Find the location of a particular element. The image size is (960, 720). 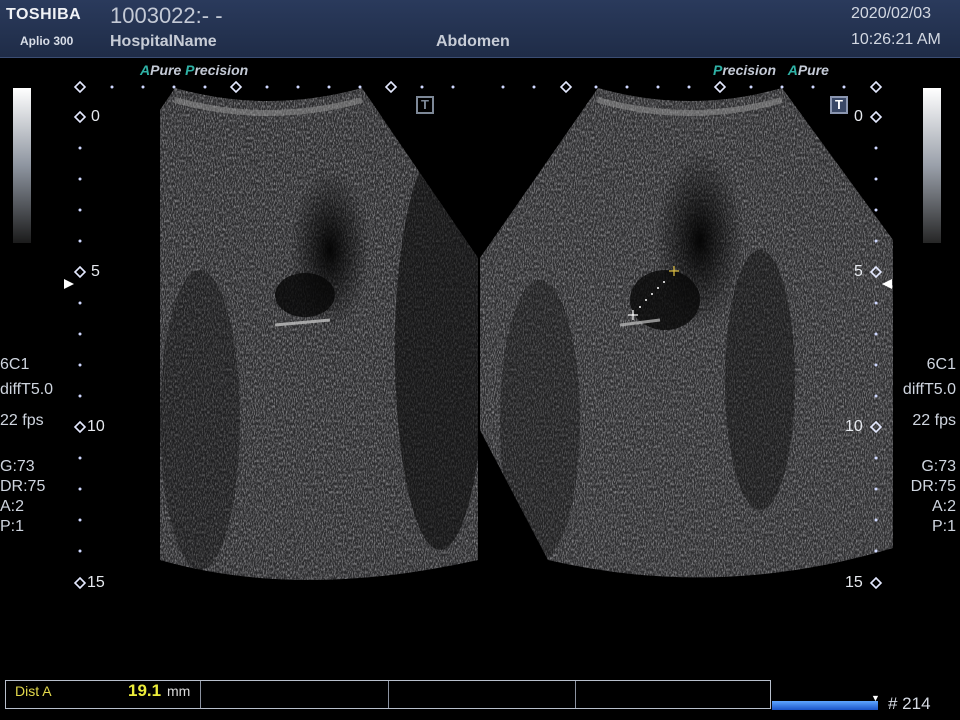

left-depth-0: 0 is located at coordinates (95, 116).